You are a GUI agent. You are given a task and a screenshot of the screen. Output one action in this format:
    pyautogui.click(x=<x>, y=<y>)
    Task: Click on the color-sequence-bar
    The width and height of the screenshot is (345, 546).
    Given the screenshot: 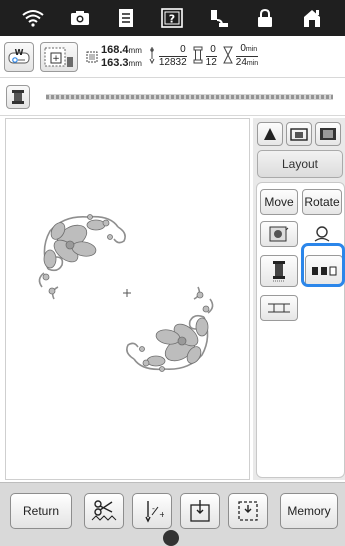 What is the action you would take?
    pyautogui.click(x=189, y=96)
    